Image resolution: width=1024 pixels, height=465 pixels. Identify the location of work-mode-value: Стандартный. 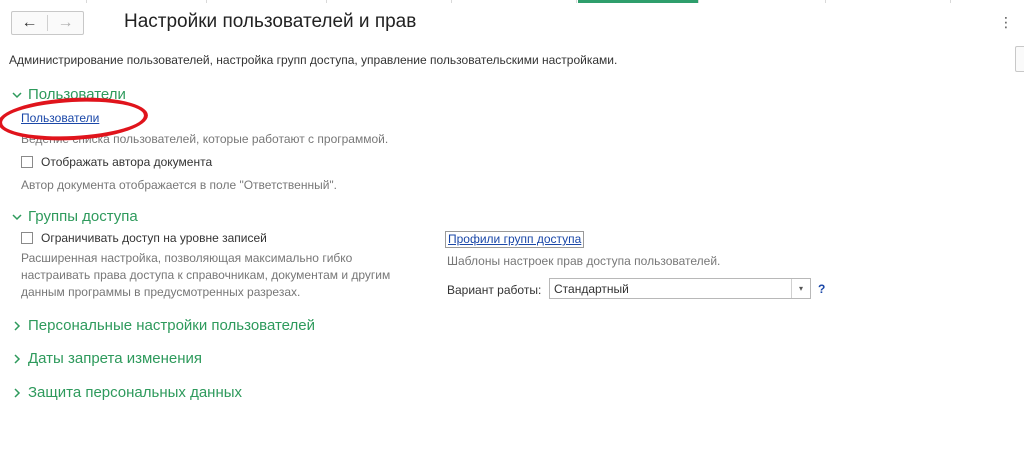
(591, 289).